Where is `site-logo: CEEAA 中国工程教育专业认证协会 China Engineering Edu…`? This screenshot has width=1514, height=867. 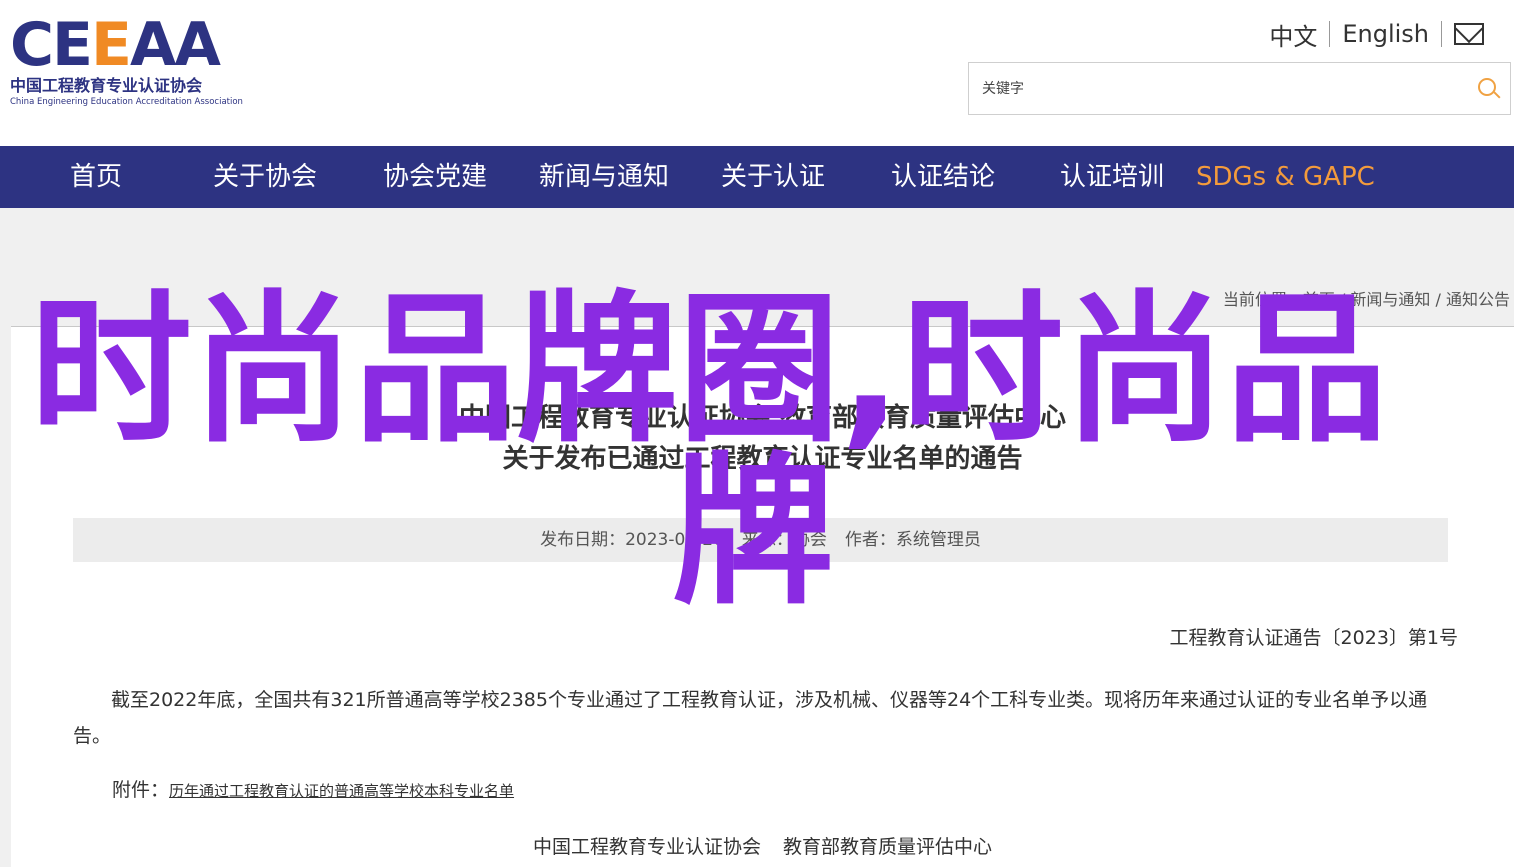
site-logo: CEEAA 中国工程教育专业认证协会 China Engineering Edu… is located at coordinates (140, 64).